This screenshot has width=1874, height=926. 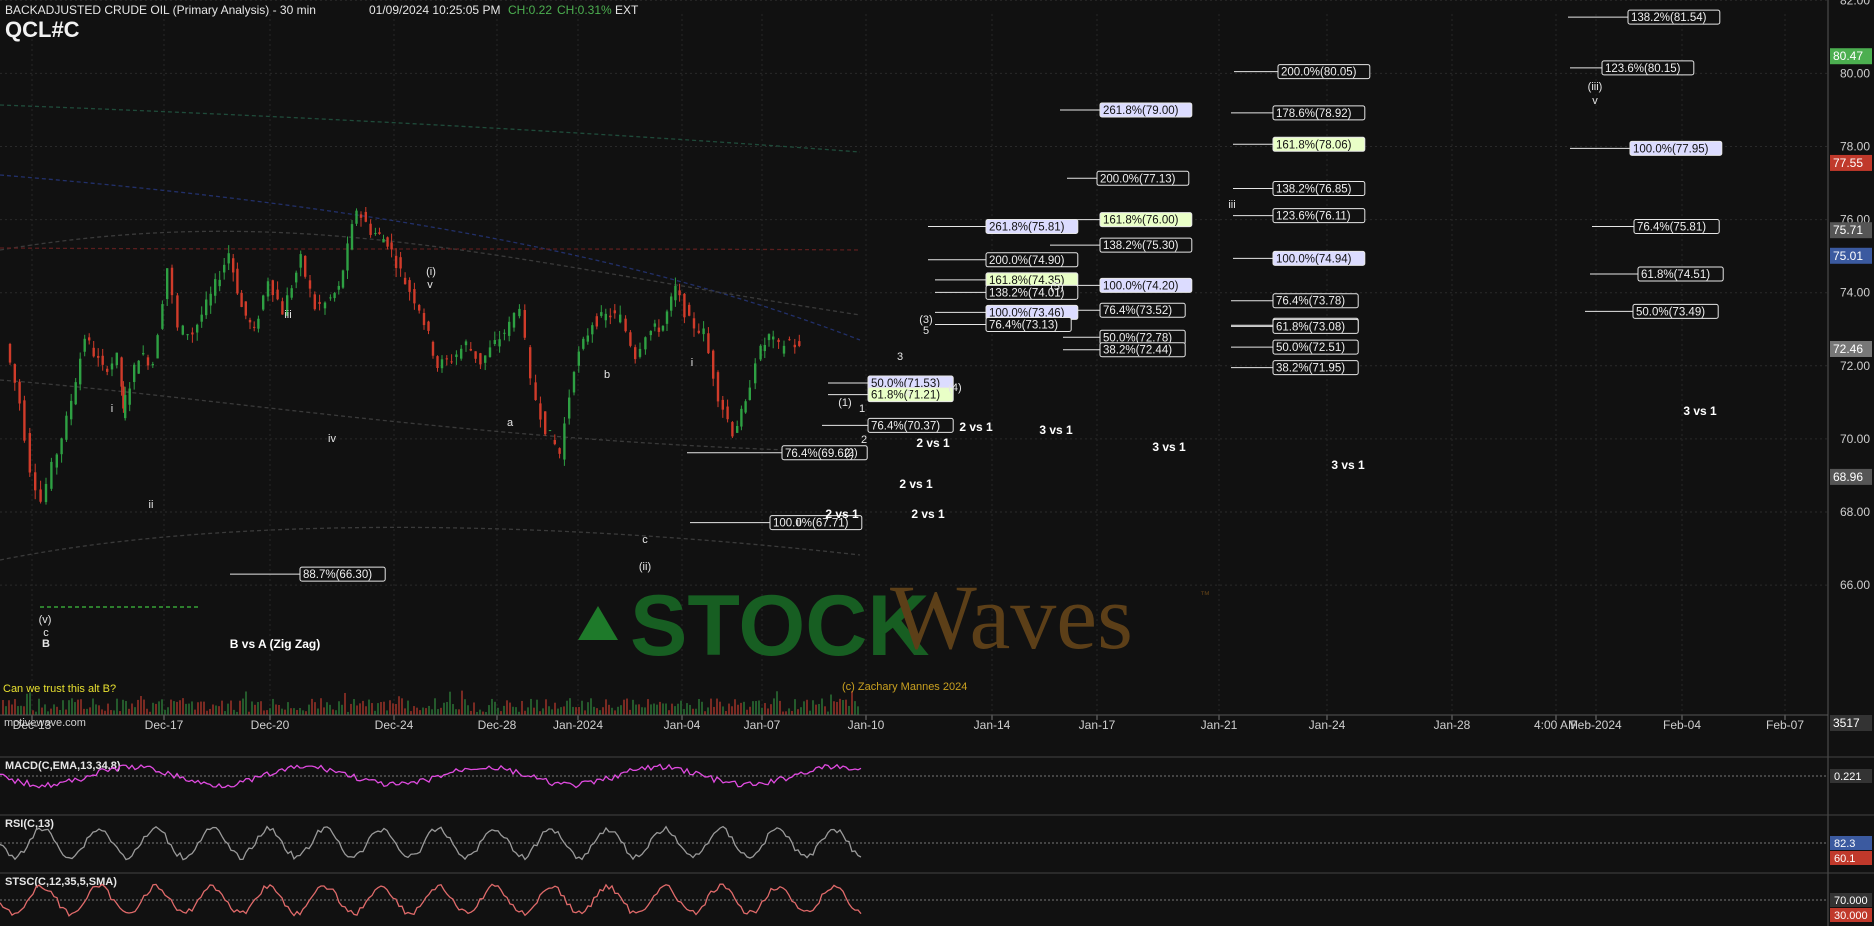 What do you see at coordinates (1137, 311) in the screenshot?
I see `fib-level-label: 76.4%(73.52)` at bounding box center [1137, 311].